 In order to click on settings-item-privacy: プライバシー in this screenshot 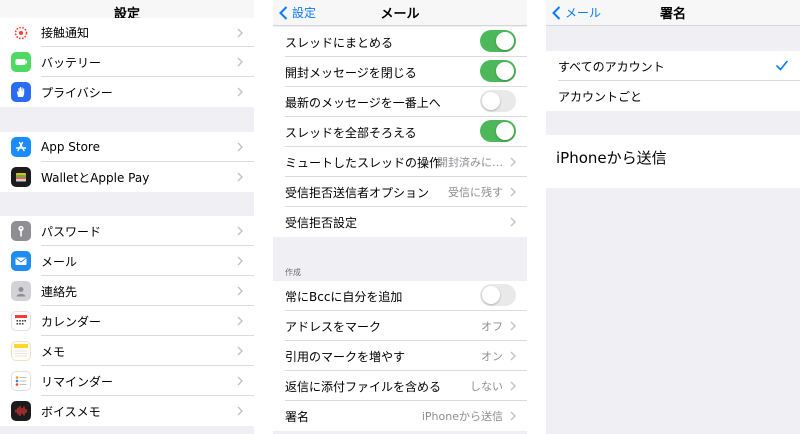, I will do `click(127, 92)`.